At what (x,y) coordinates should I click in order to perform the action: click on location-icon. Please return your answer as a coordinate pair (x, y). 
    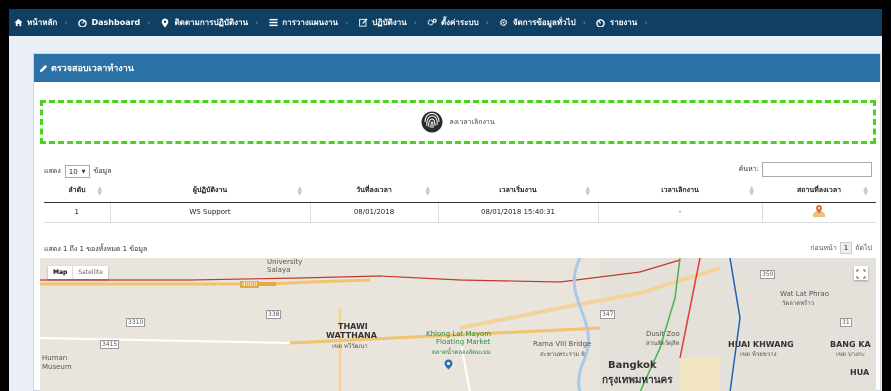
    Looking at the image, I should click on (165, 23).